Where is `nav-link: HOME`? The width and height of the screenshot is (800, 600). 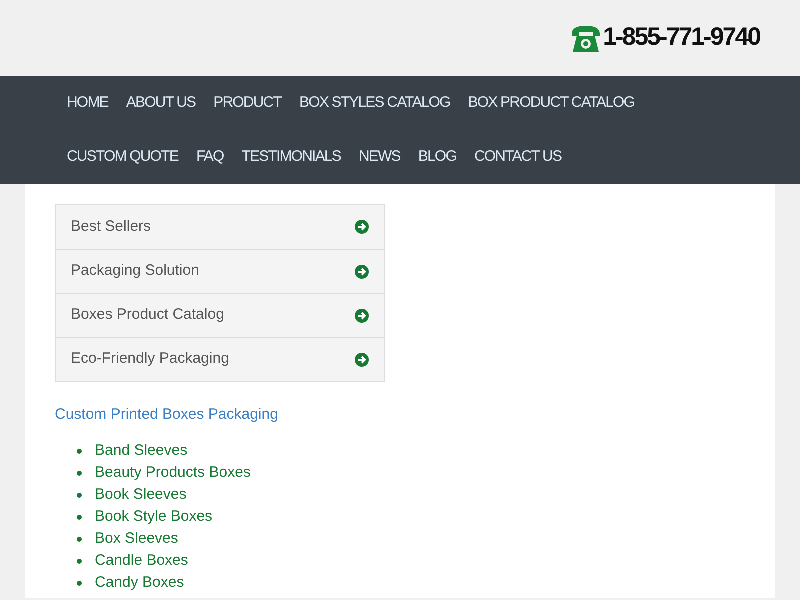
nav-link: HOME is located at coordinates (88, 103).